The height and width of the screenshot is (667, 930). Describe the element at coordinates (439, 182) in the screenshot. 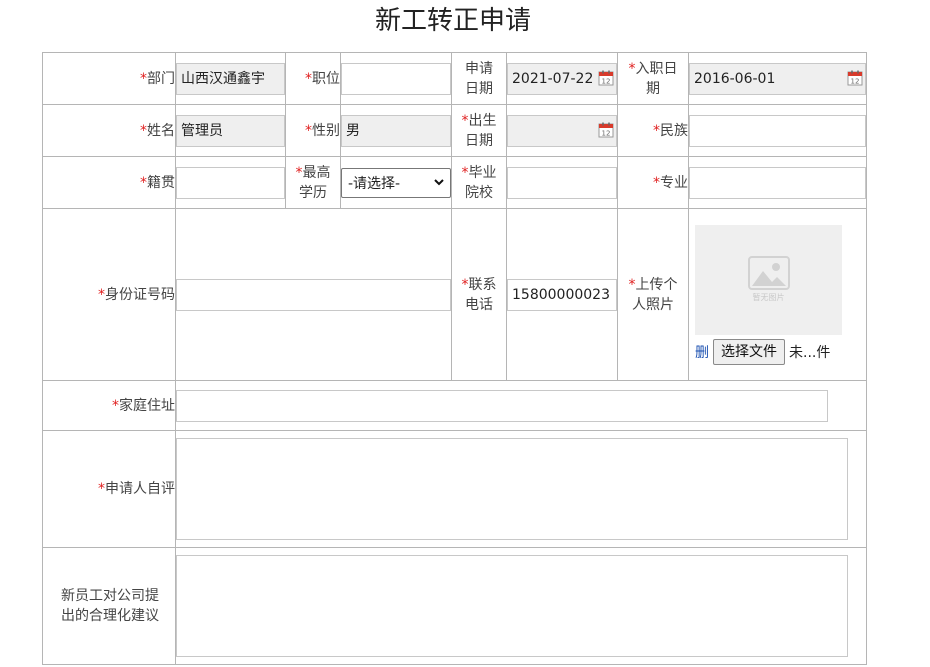

I see `chevron-down-icon` at that location.